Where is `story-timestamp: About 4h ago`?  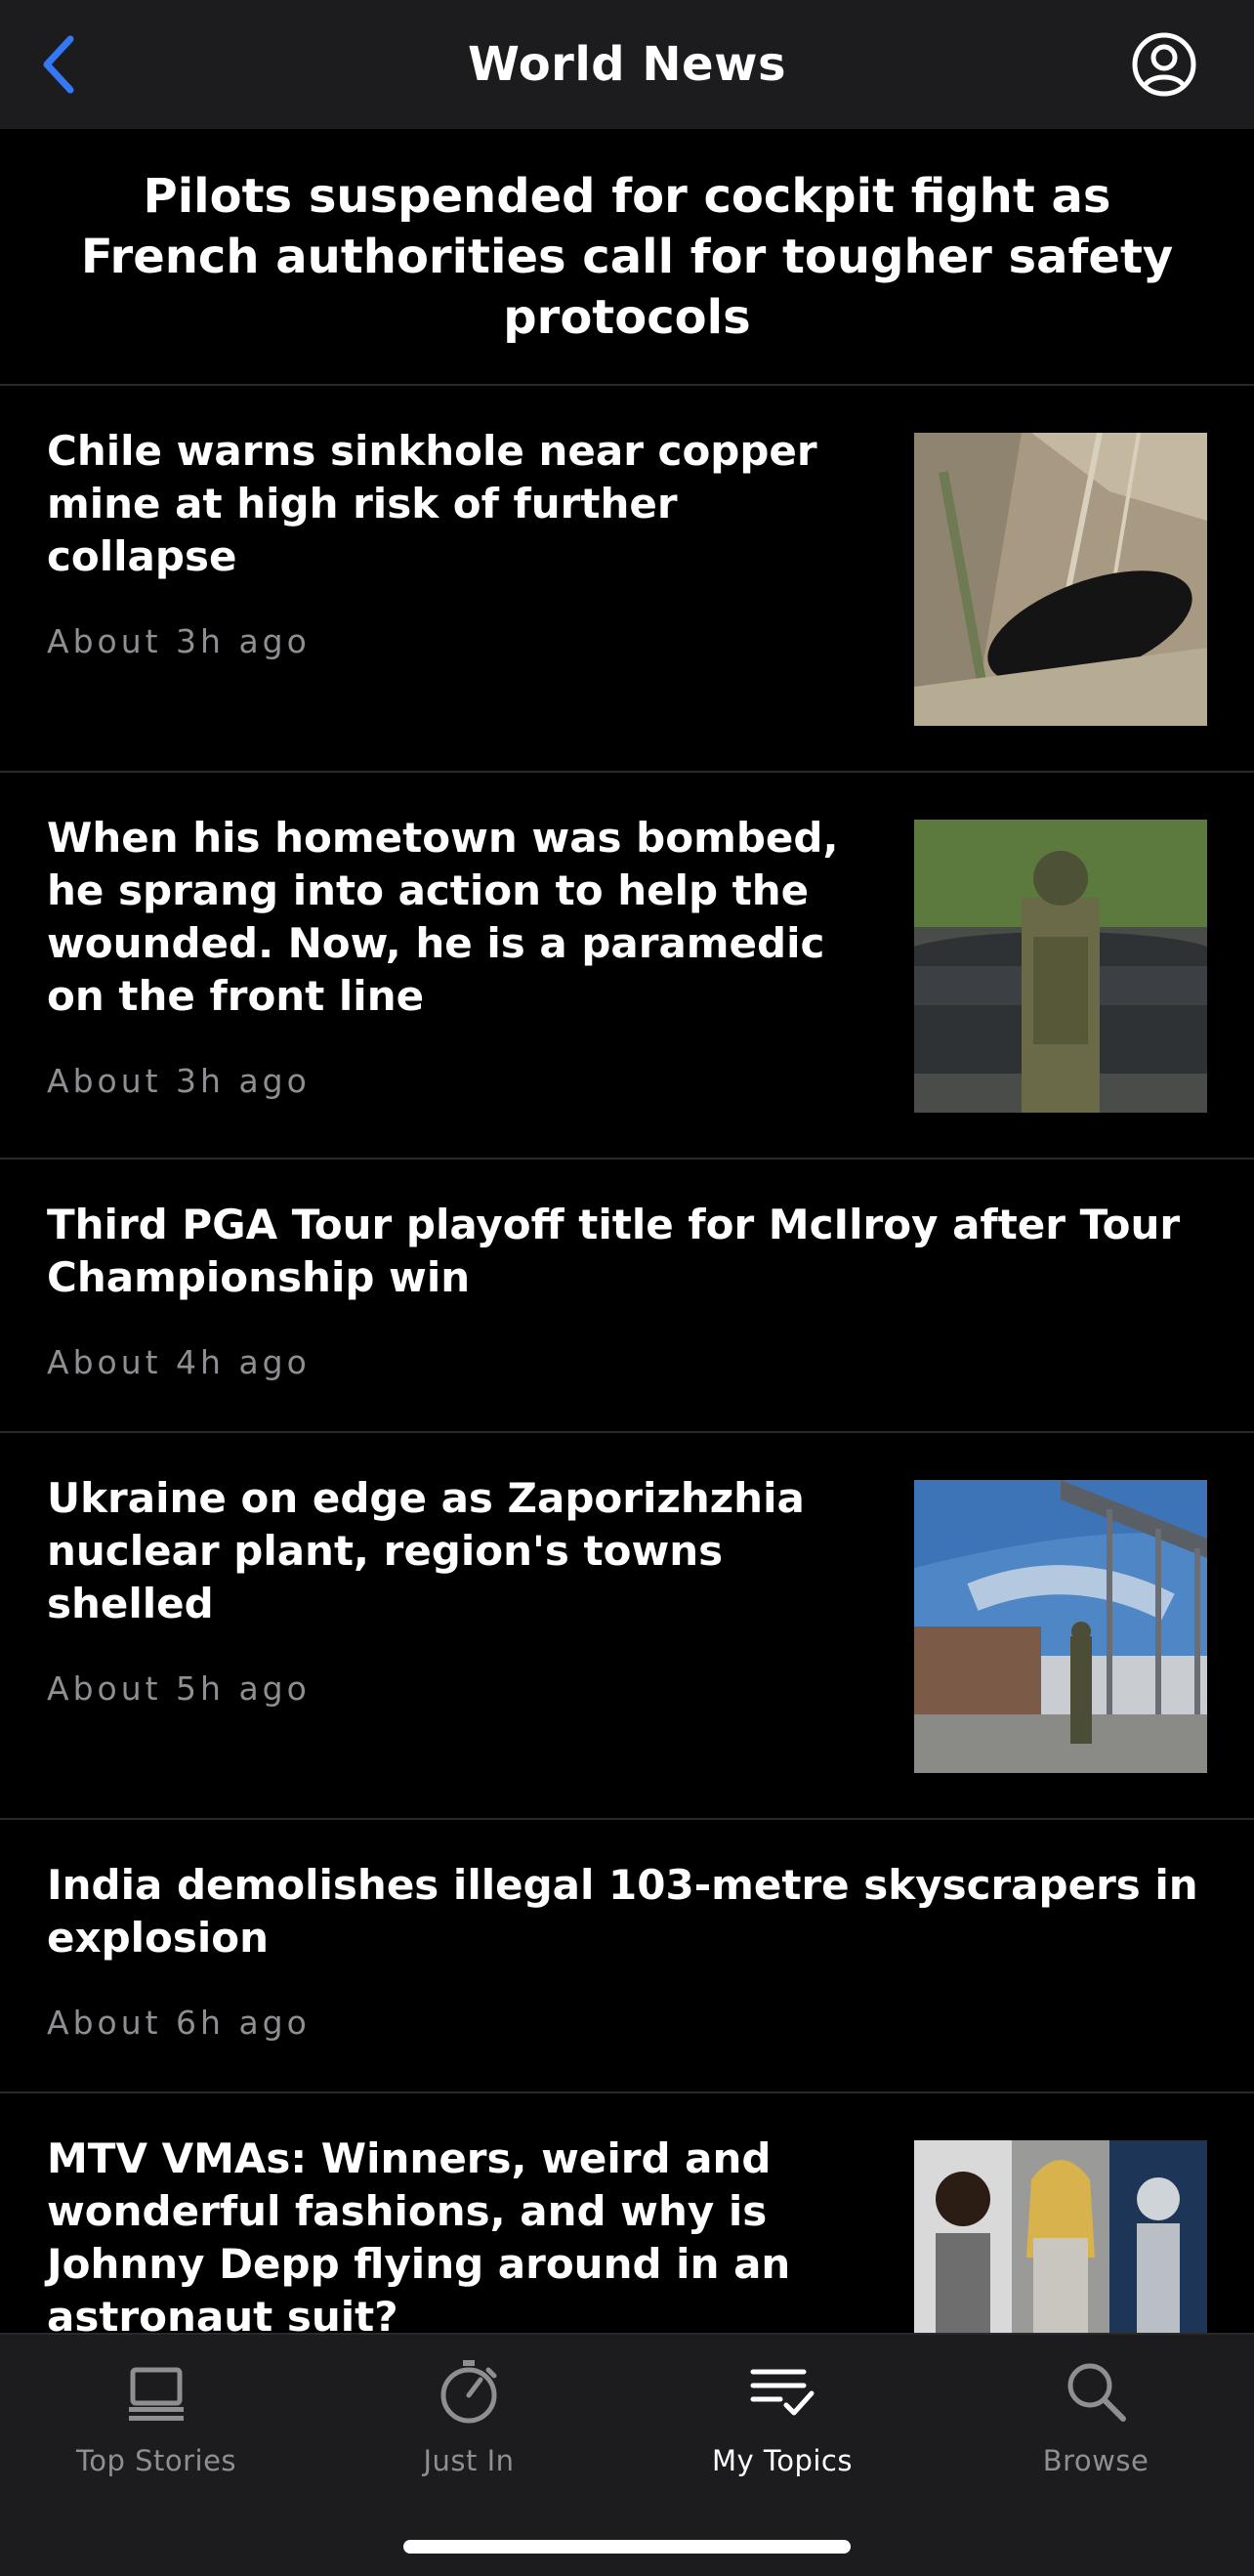 story-timestamp: About 4h ago is located at coordinates (179, 1362).